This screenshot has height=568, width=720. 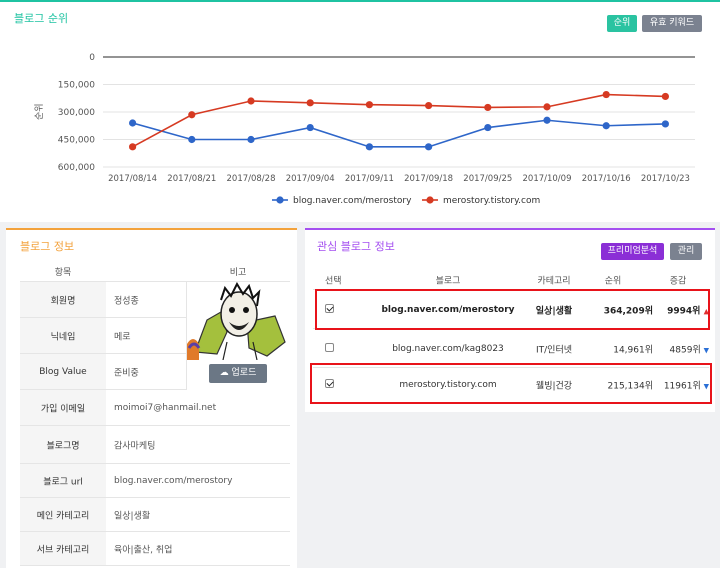 I want to click on legend-marker, so click(x=430, y=200).